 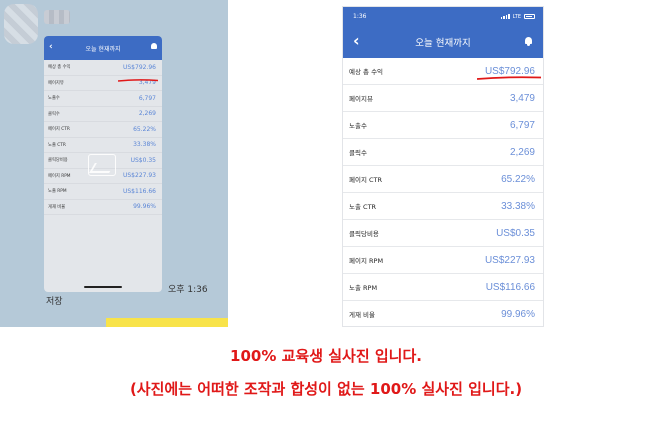 What do you see at coordinates (188, 290) in the screenshot?
I see `message-time: 오후 1:36` at bounding box center [188, 290].